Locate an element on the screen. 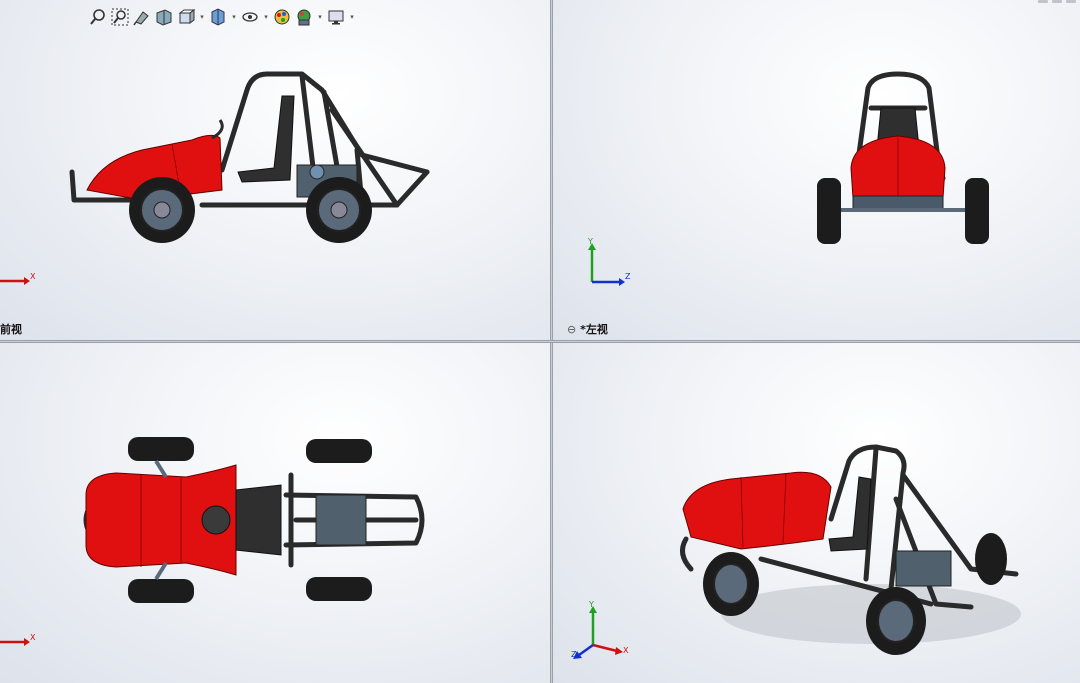  hide-show-items-icon is located at coordinates (250, 17).